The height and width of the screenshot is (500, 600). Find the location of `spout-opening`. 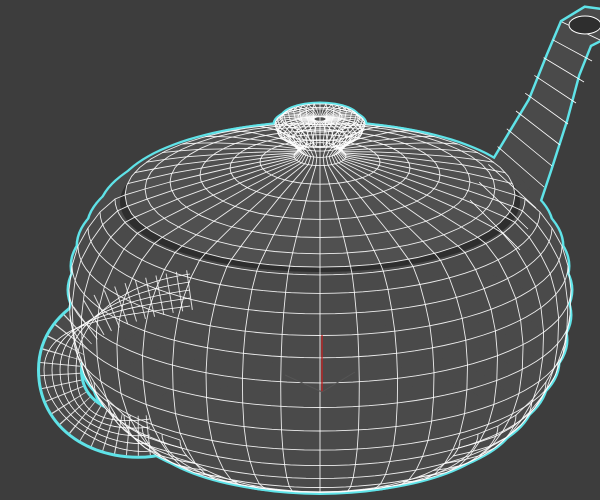

spout-opening is located at coordinates (584, 25).